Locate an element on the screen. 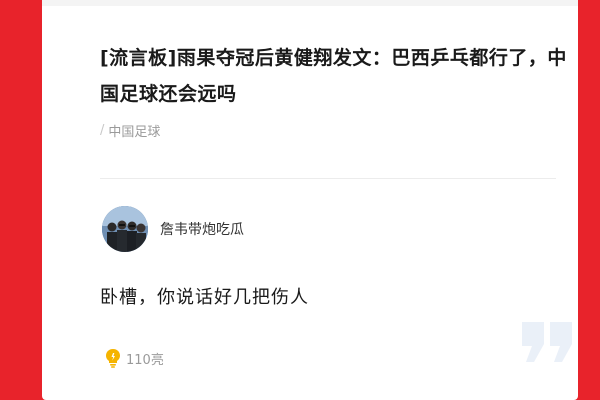  avatar is located at coordinates (125, 229).